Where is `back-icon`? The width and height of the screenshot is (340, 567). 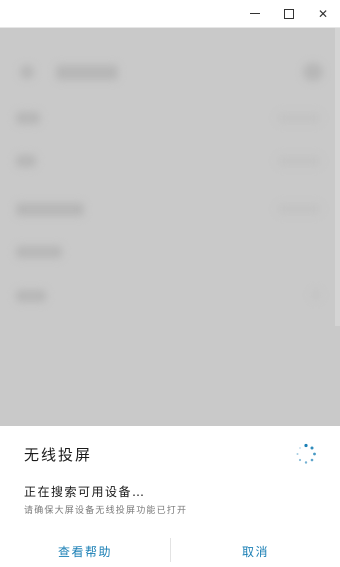
back-icon is located at coordinates (27, 72).